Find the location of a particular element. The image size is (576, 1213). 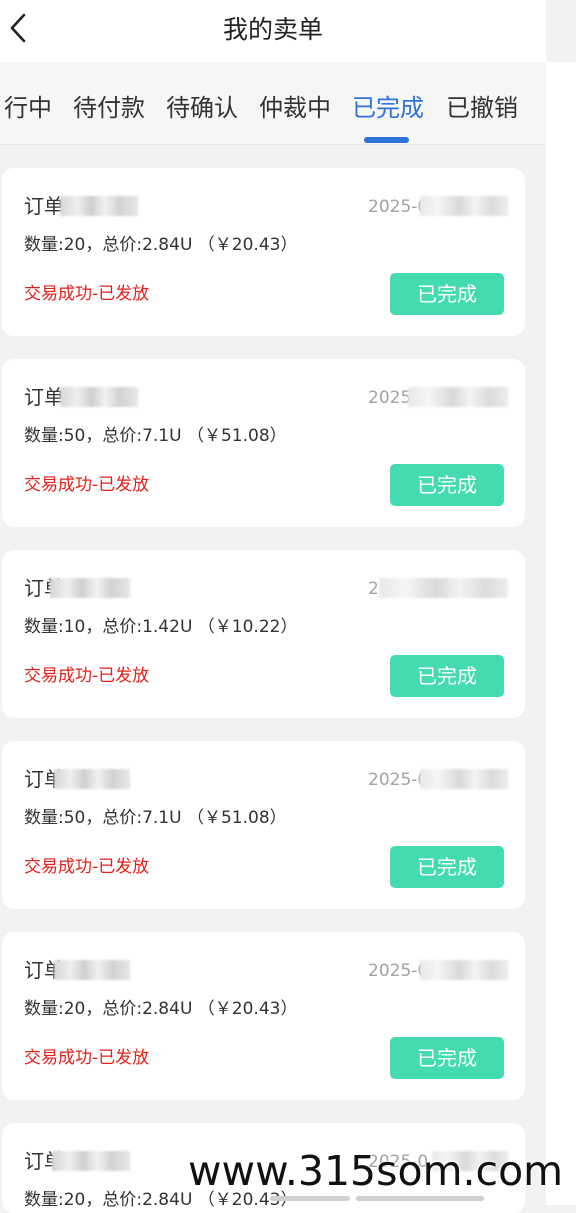

top-bar: 我的卖单 is located at coordinates (273, 31).